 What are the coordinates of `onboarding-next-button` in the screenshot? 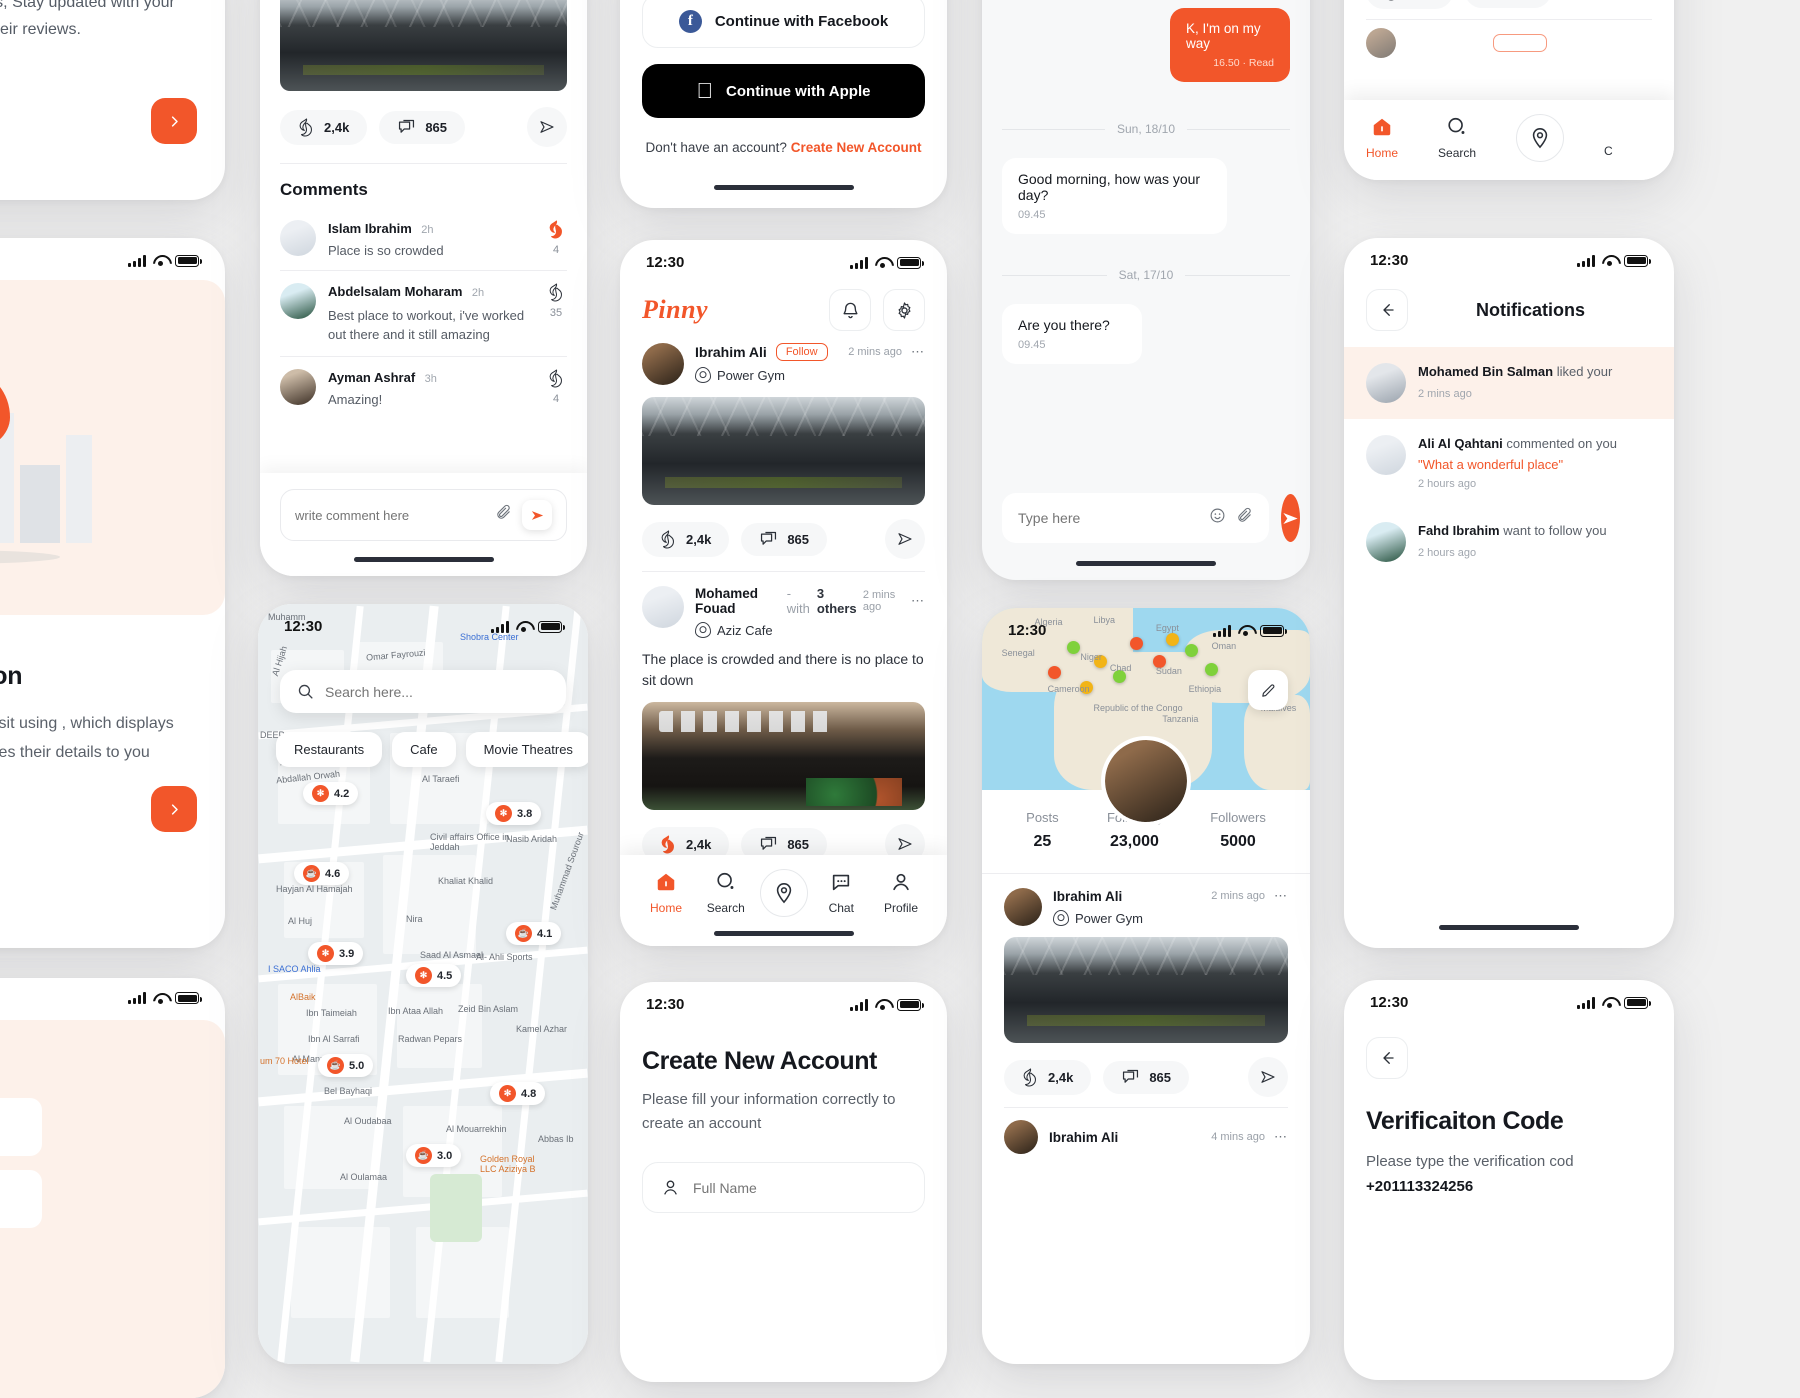 It's located at (174, 121).